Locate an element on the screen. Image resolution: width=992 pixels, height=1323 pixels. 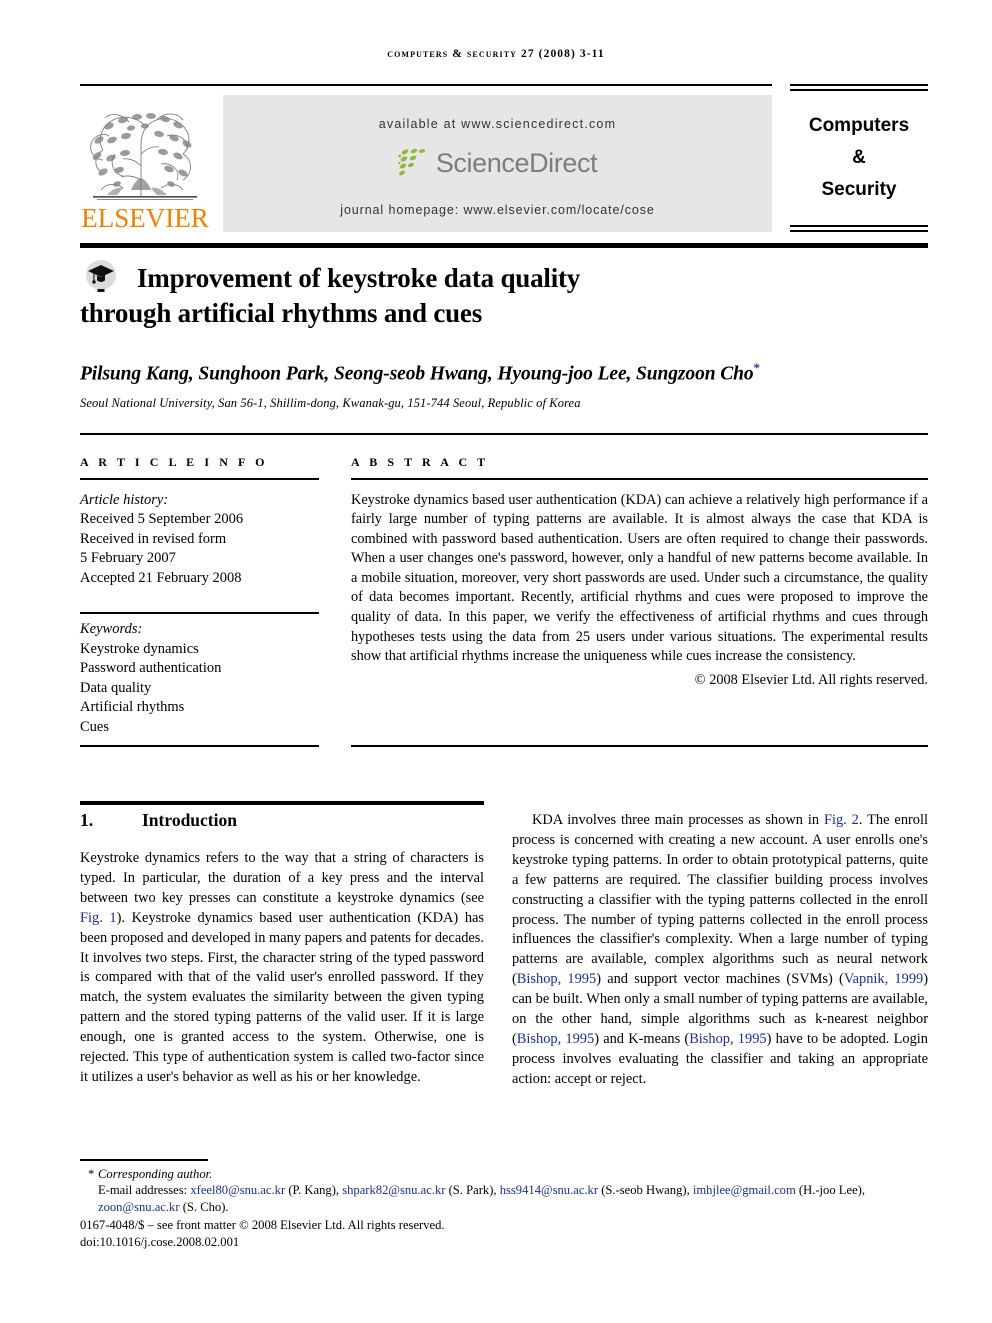
corresponding-author-note: * Corresponding author. is located at coordinates (505, 1174).